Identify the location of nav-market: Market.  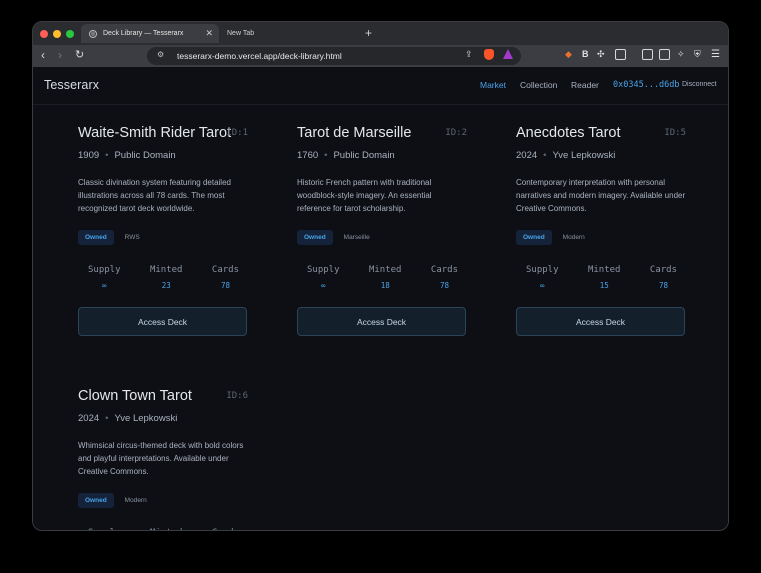
(493, 85).